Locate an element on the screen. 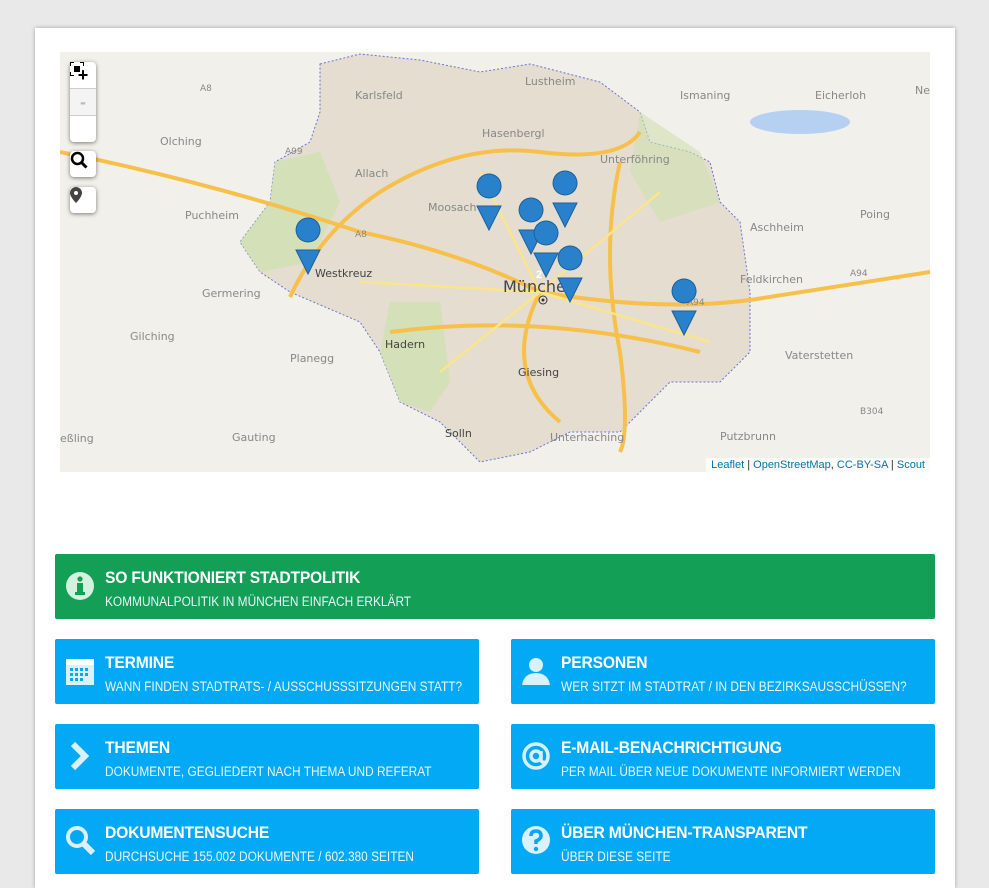  calendar-icon is located at coordinates (80, 672).